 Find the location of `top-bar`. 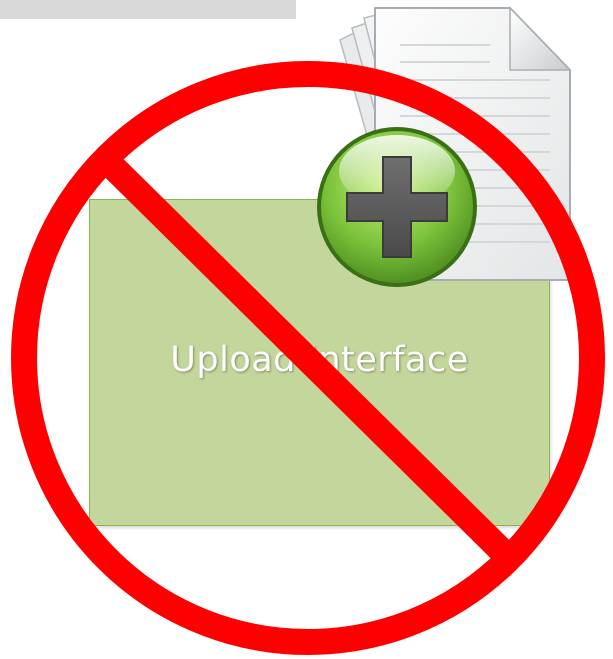

top-bar is located at coordinates (148, 9).